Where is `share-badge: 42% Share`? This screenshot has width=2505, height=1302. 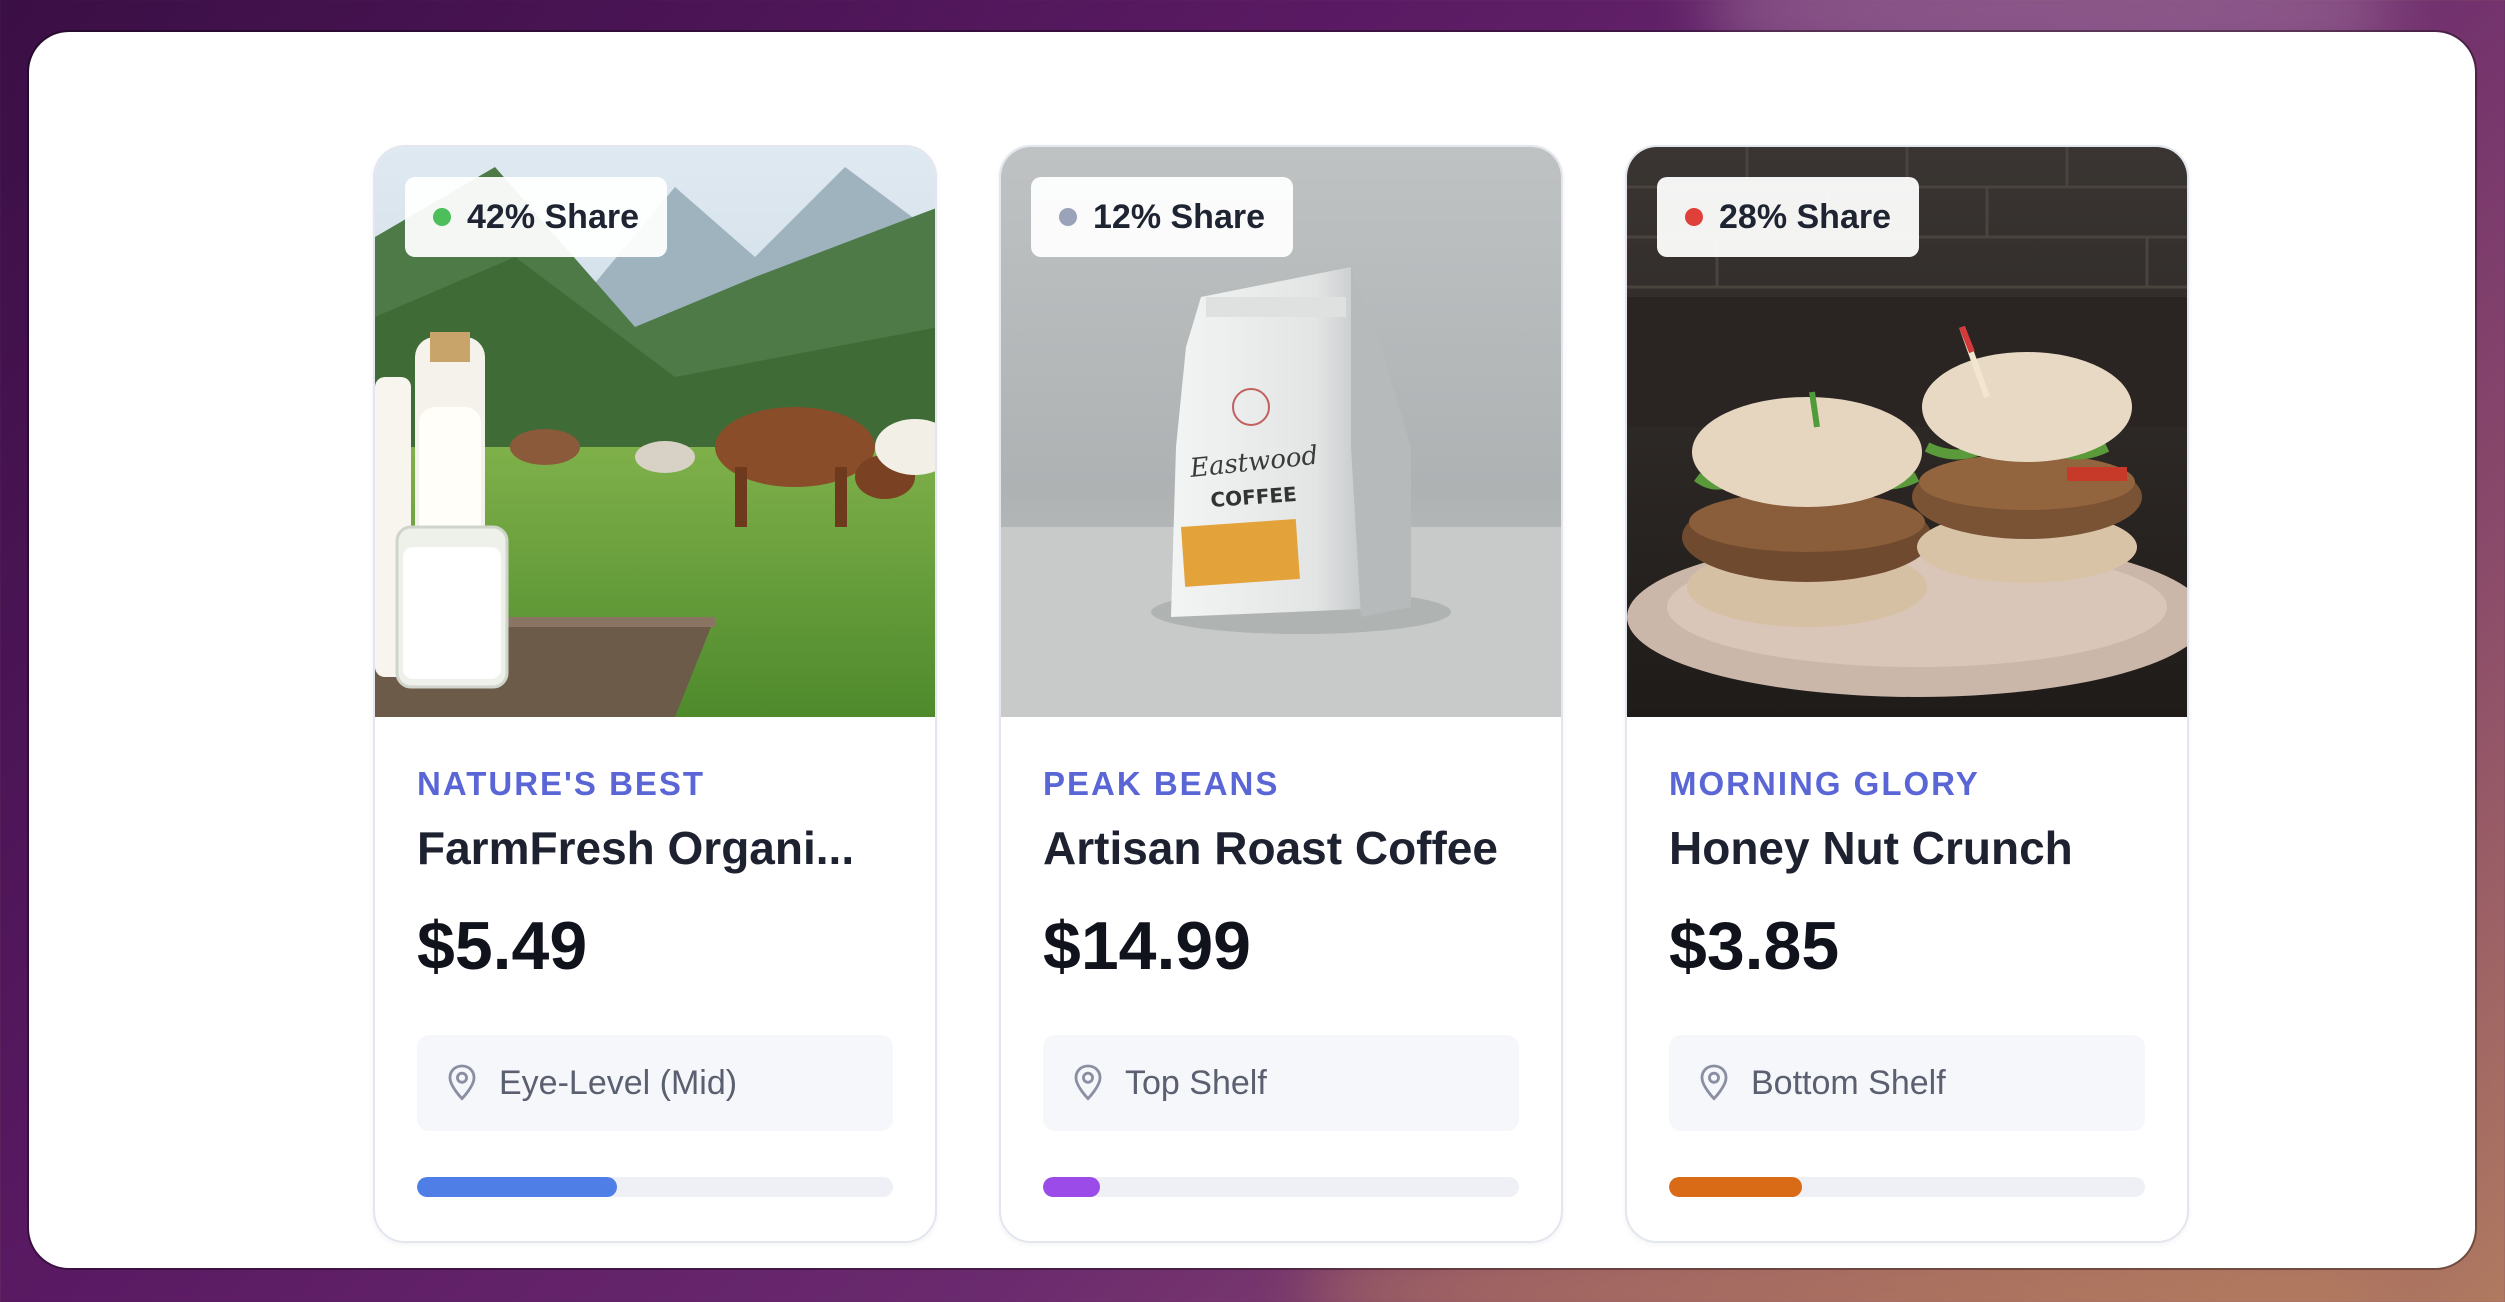 share-badge: 42% Share is located at coordinates (536, 217).